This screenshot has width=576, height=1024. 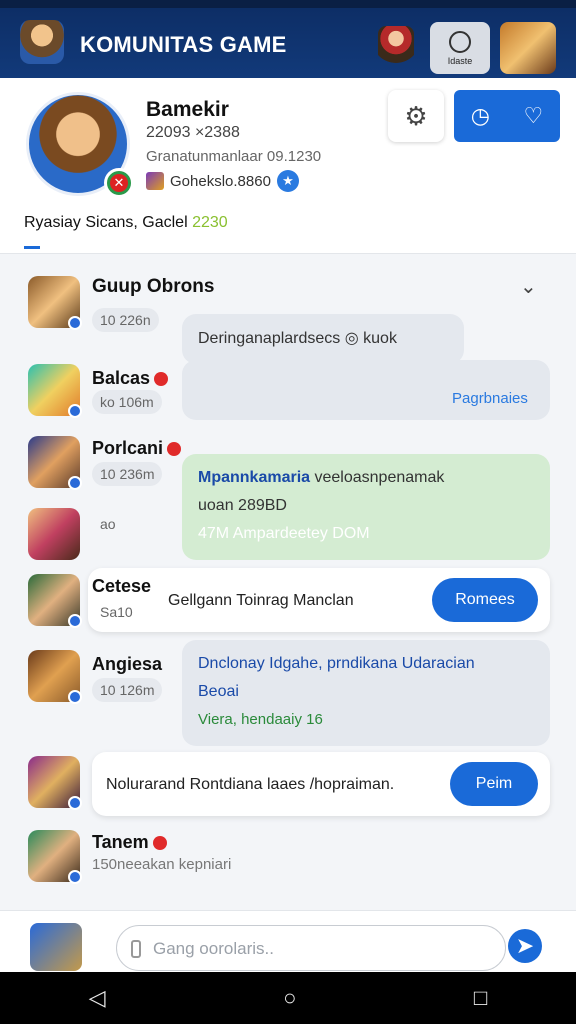 I want to click on heart-icon: ♡, so click(x=534, y=116).